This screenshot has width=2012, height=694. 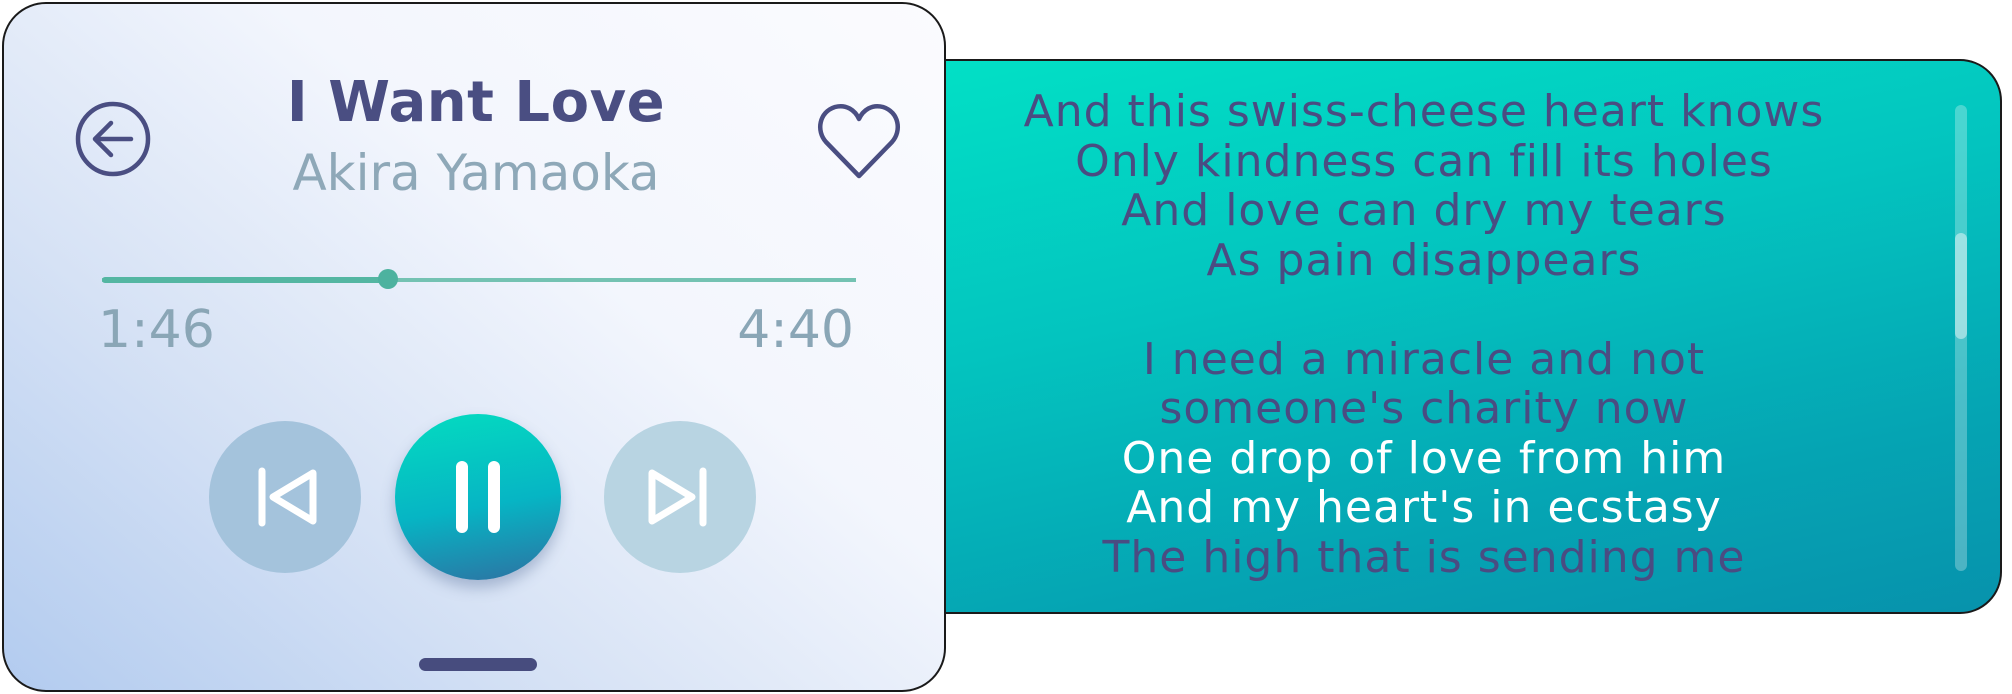 What do you see at coordinates (795, 330) in the screenshot?
I see `total-duration: 4:40` at bounding box center [795, 330].